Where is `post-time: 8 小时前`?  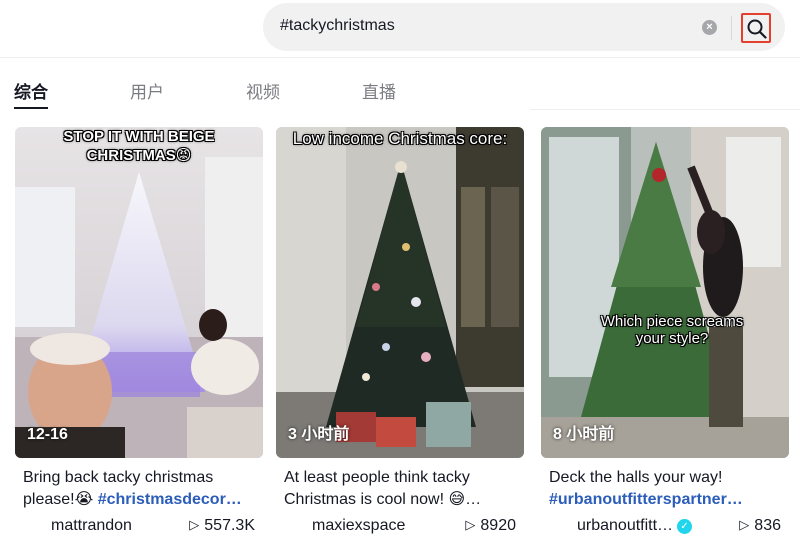 post-time: 8 小时前 is located at coordinates (584, 434).